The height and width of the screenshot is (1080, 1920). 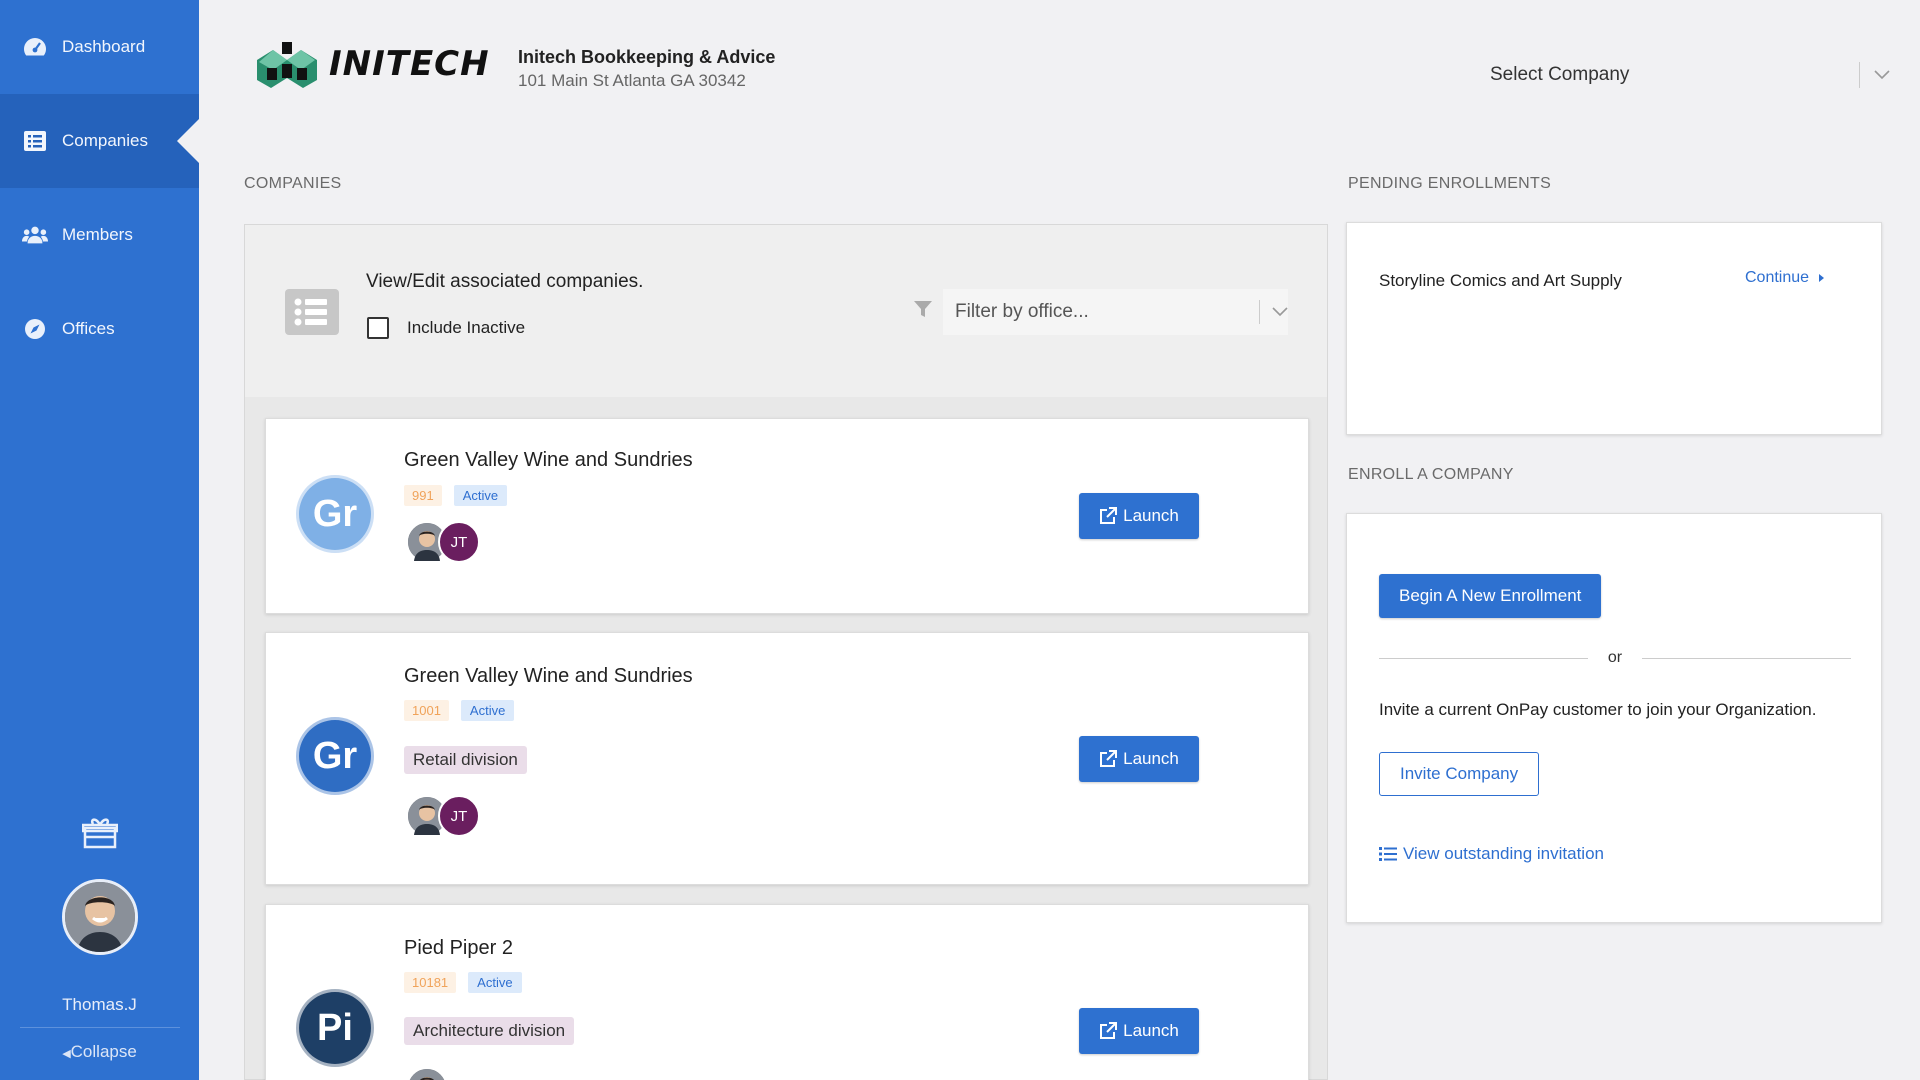 I want to click on caret-left-icon: ◀, so click(x=66, y=1054).